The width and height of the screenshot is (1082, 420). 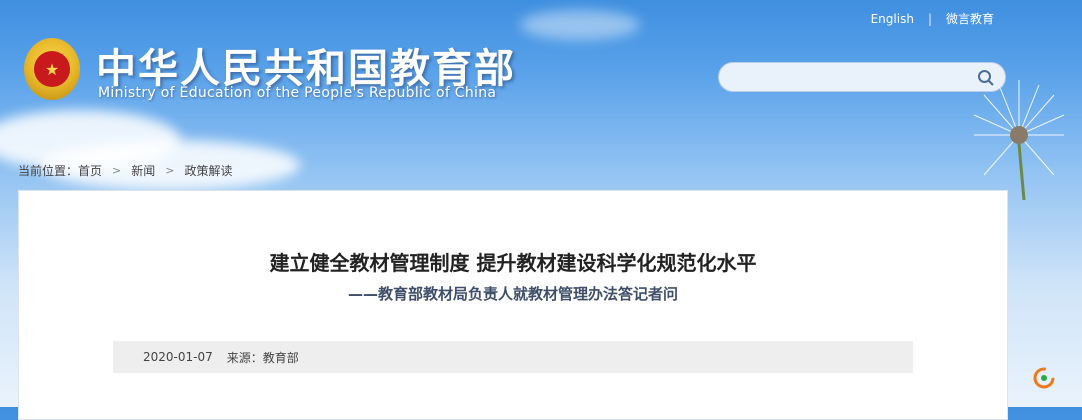 What do you see at coordinates (513, 357) in the screenshot?
I see `article-meta: 2020-01-07 来源：教育部` at bounding box center [513, 357].